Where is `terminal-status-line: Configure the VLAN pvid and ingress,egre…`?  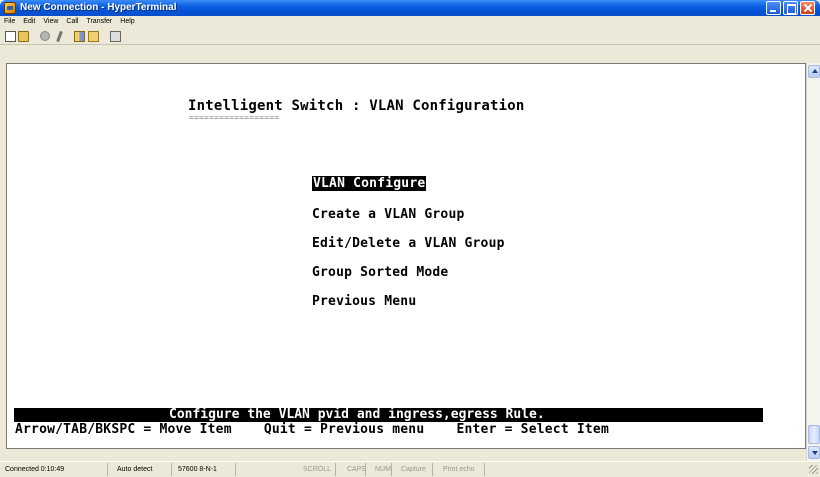
terminal-status-line: Configure the VLAN pvid and ingress,egre… is located at coordinates (388, 415).